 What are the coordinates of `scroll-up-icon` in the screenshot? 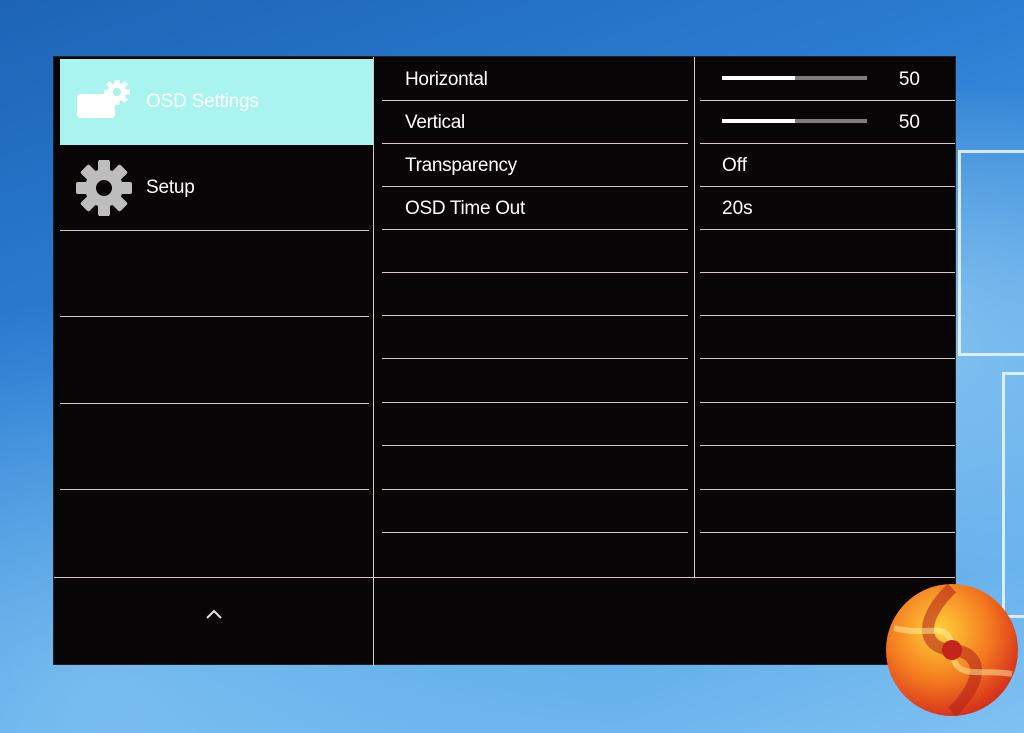 It's located at (214, 614).